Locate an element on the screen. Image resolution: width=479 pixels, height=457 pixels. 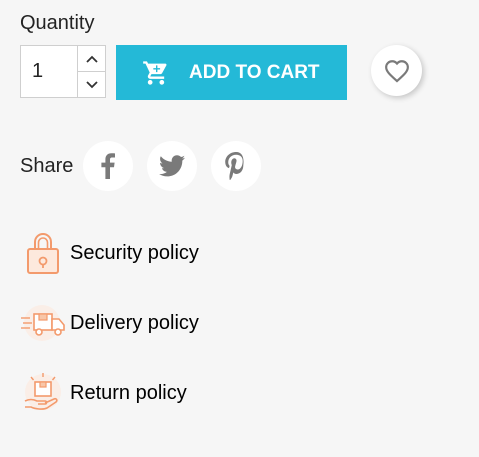
wishlist-button is located at coordinates (396, 70).